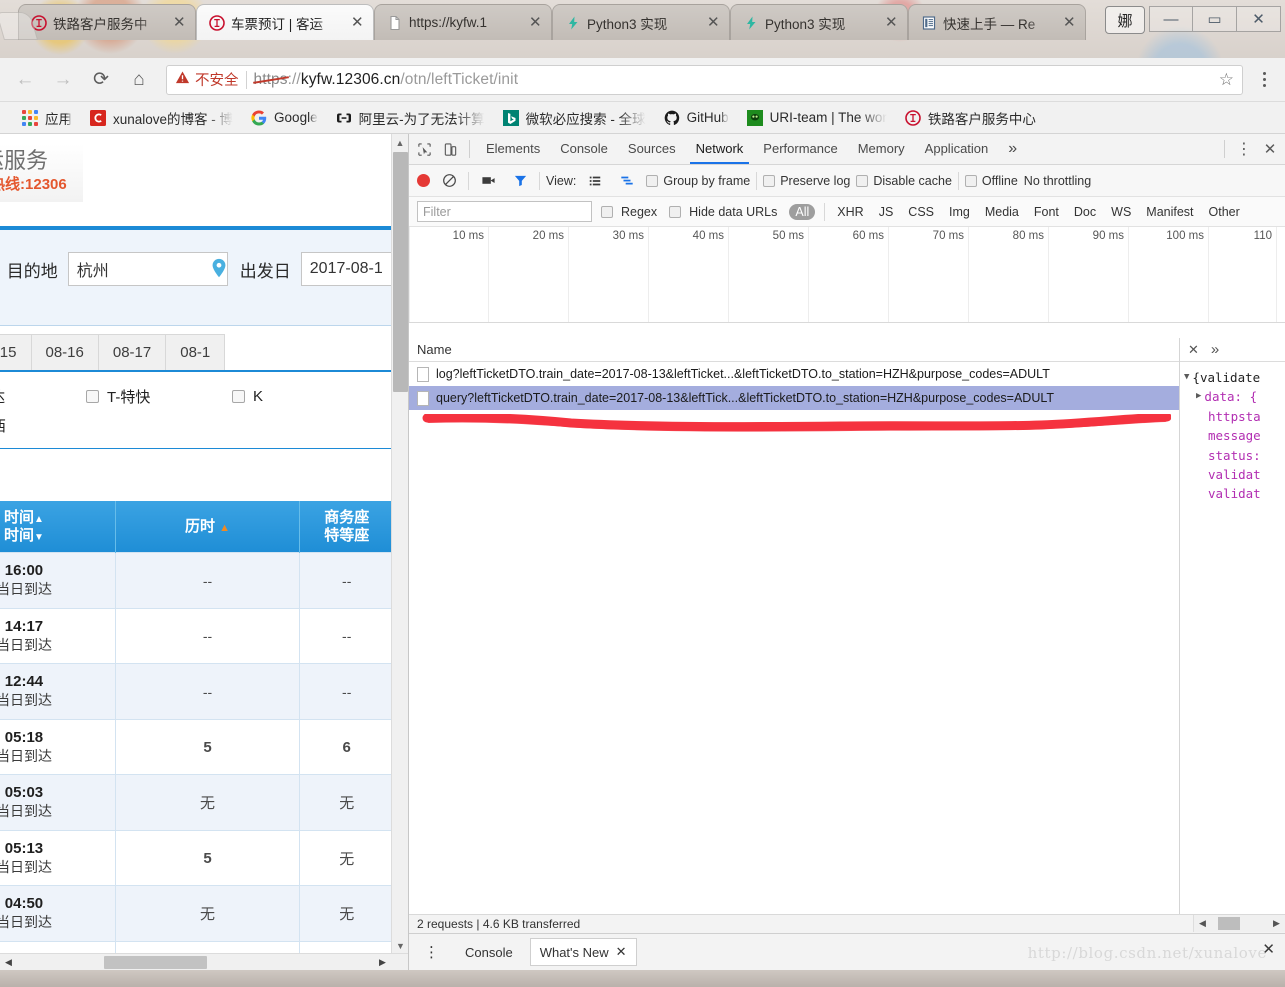 The height and width of the screenshot is (987, 1285). I want to click on regex-option: Regex, so click(630, 212).